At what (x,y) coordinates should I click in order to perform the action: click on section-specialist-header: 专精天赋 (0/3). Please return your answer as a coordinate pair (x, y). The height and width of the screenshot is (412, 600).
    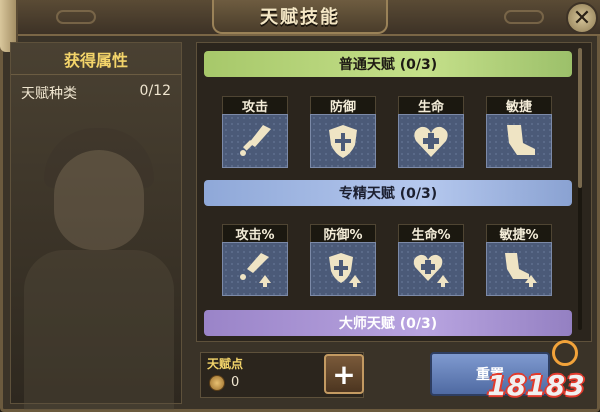
    Looking at the image, I should click on (388, 193).